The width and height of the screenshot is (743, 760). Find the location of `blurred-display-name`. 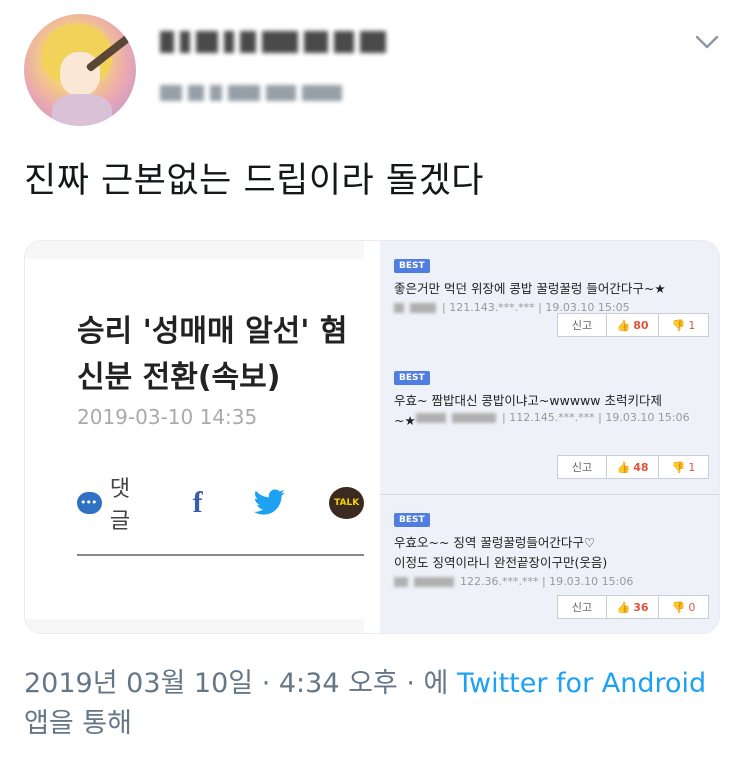

blurred-display-name is located at coordinates (273, 42).